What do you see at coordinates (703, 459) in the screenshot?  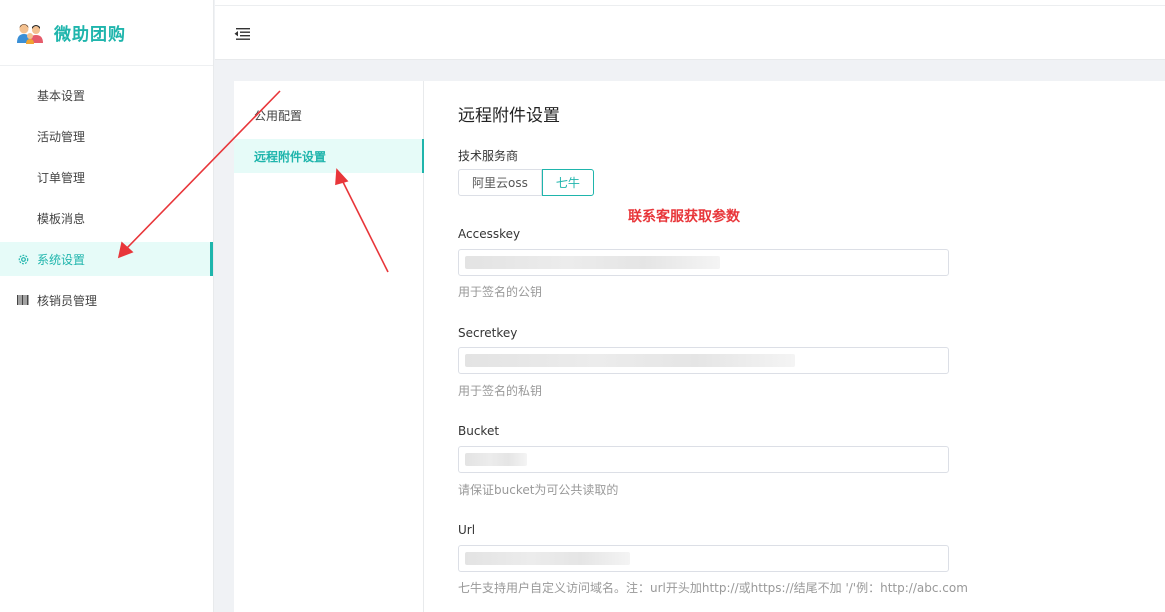 I see `bucket-input` at bounding box center [703, 459].